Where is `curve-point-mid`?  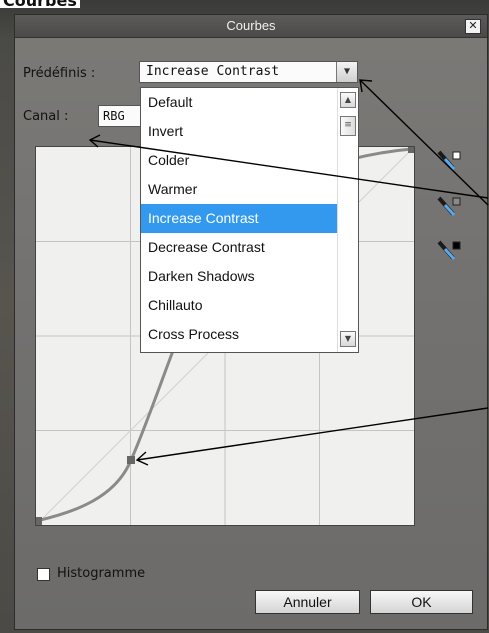 curve-point-mid is located at coordinates (131, 460).